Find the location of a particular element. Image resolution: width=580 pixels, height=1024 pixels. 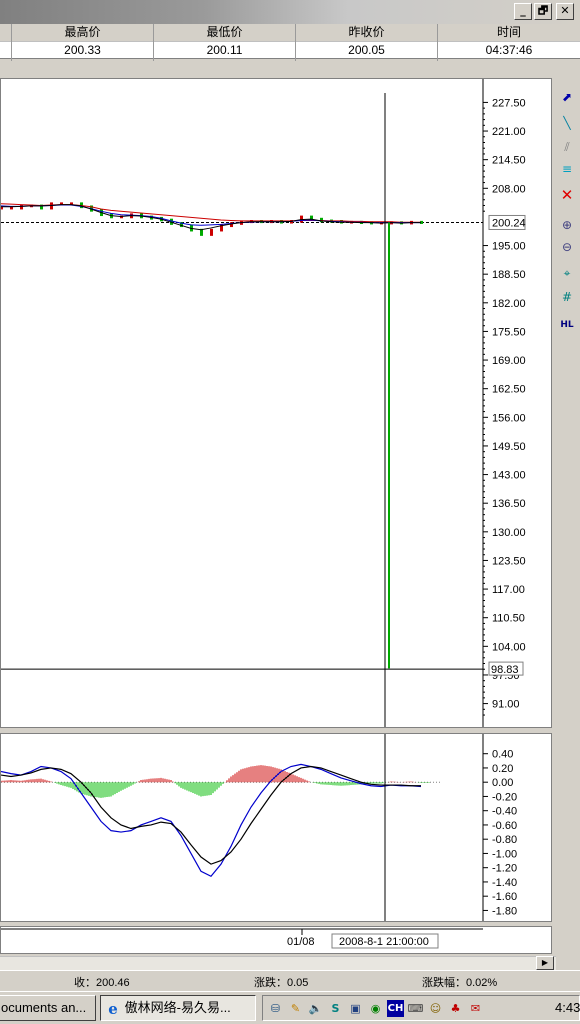

title-bar: _ 🗗 ✕ is located at coordinates (290, 12).